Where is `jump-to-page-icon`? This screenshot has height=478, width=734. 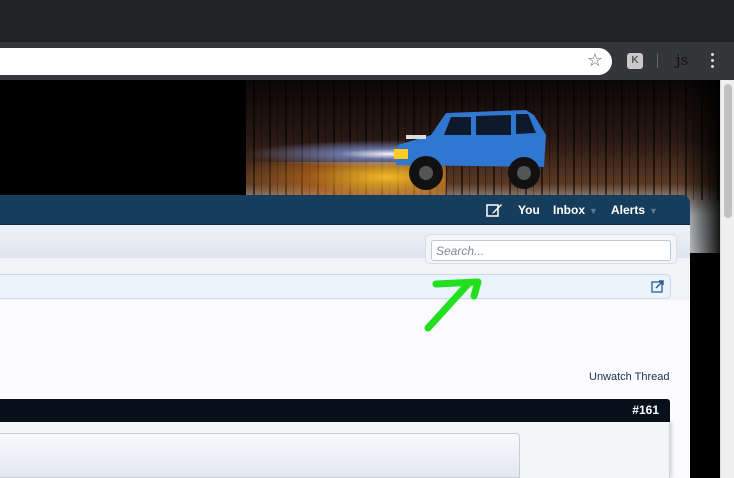 jump-to-page-icon is located at coordinates (657, 286).